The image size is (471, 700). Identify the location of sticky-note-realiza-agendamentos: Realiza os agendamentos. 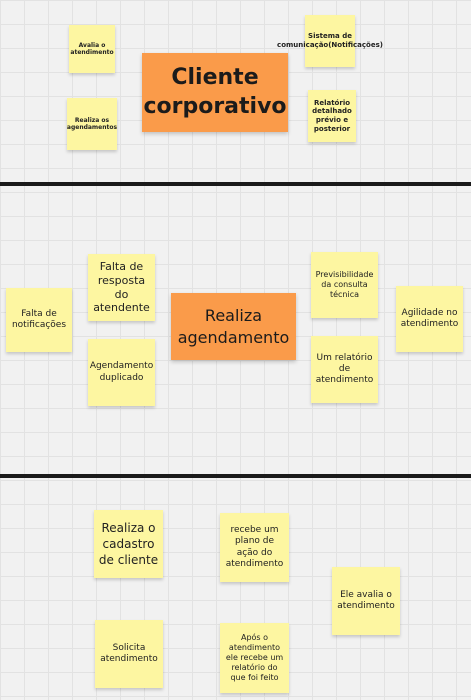
(92, 124).